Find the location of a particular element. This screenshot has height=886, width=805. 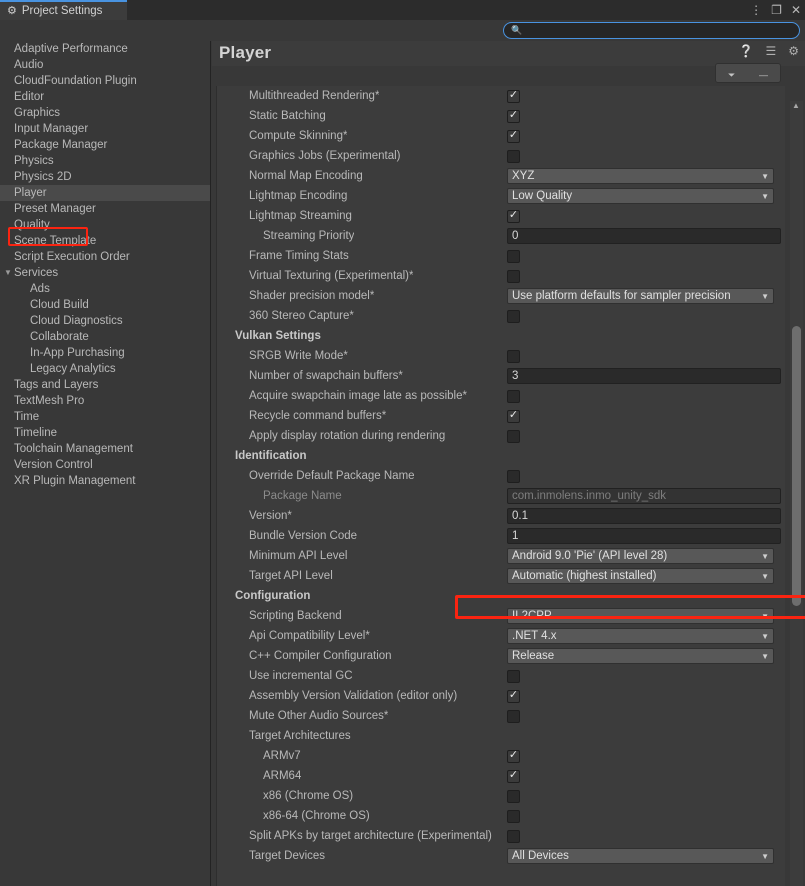

checkbox-virtual-texturing-experimental is located at coordinates (513, 276).